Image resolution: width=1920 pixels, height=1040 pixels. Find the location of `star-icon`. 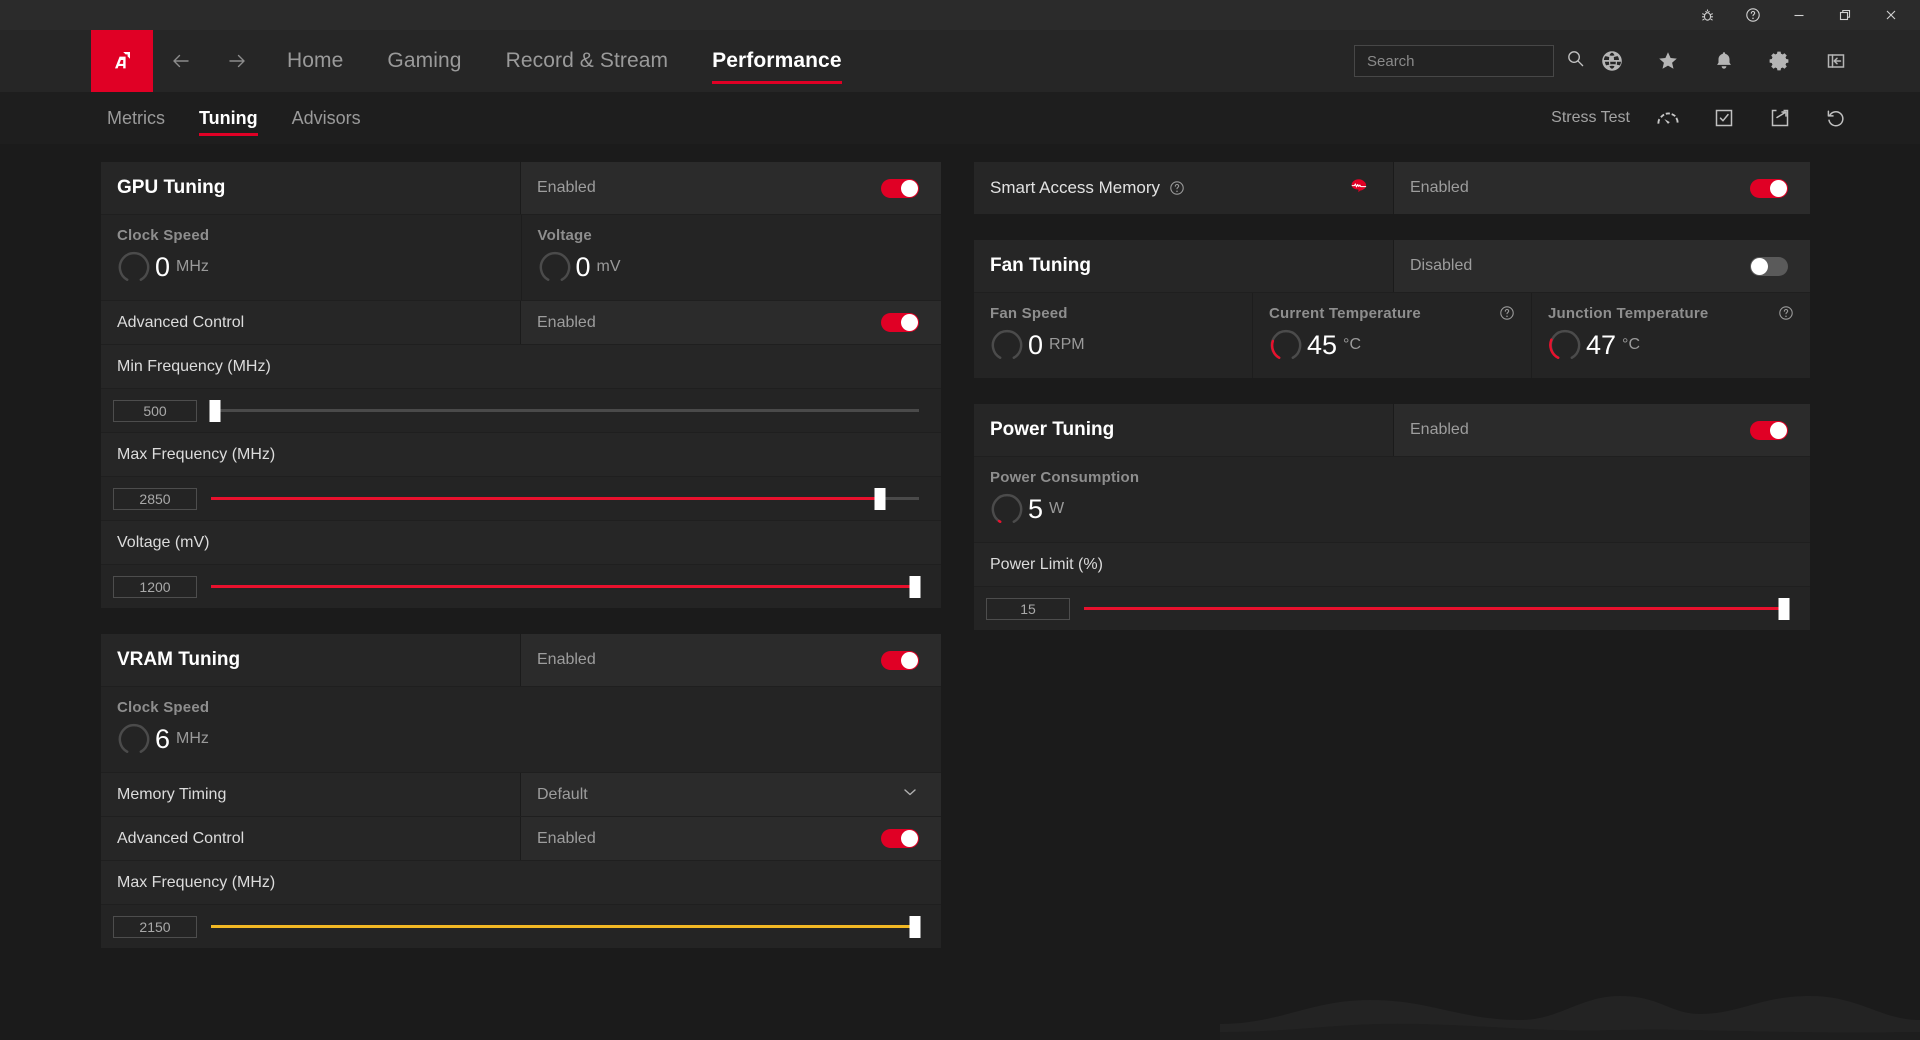

star-icon is located at coordinates (1668, 61).